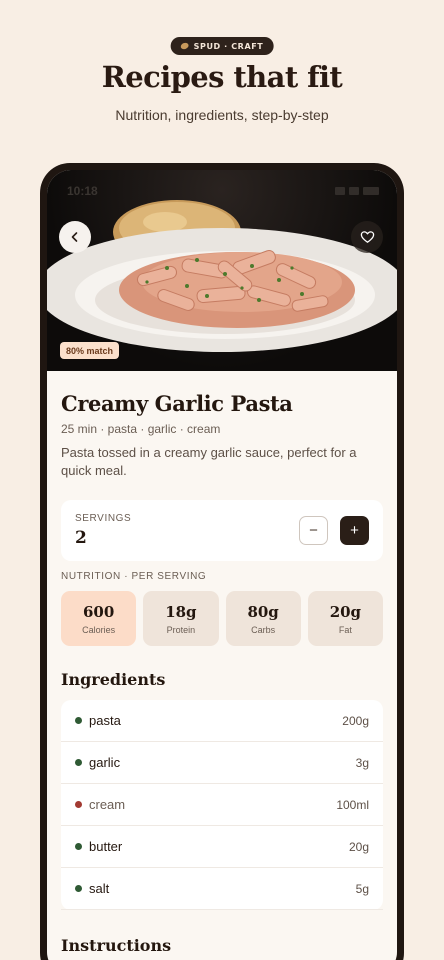 The width and height of the screenshot is (444, 960). I want to click on brand-pill: SPUD · CRAFT, so click(222, 46).